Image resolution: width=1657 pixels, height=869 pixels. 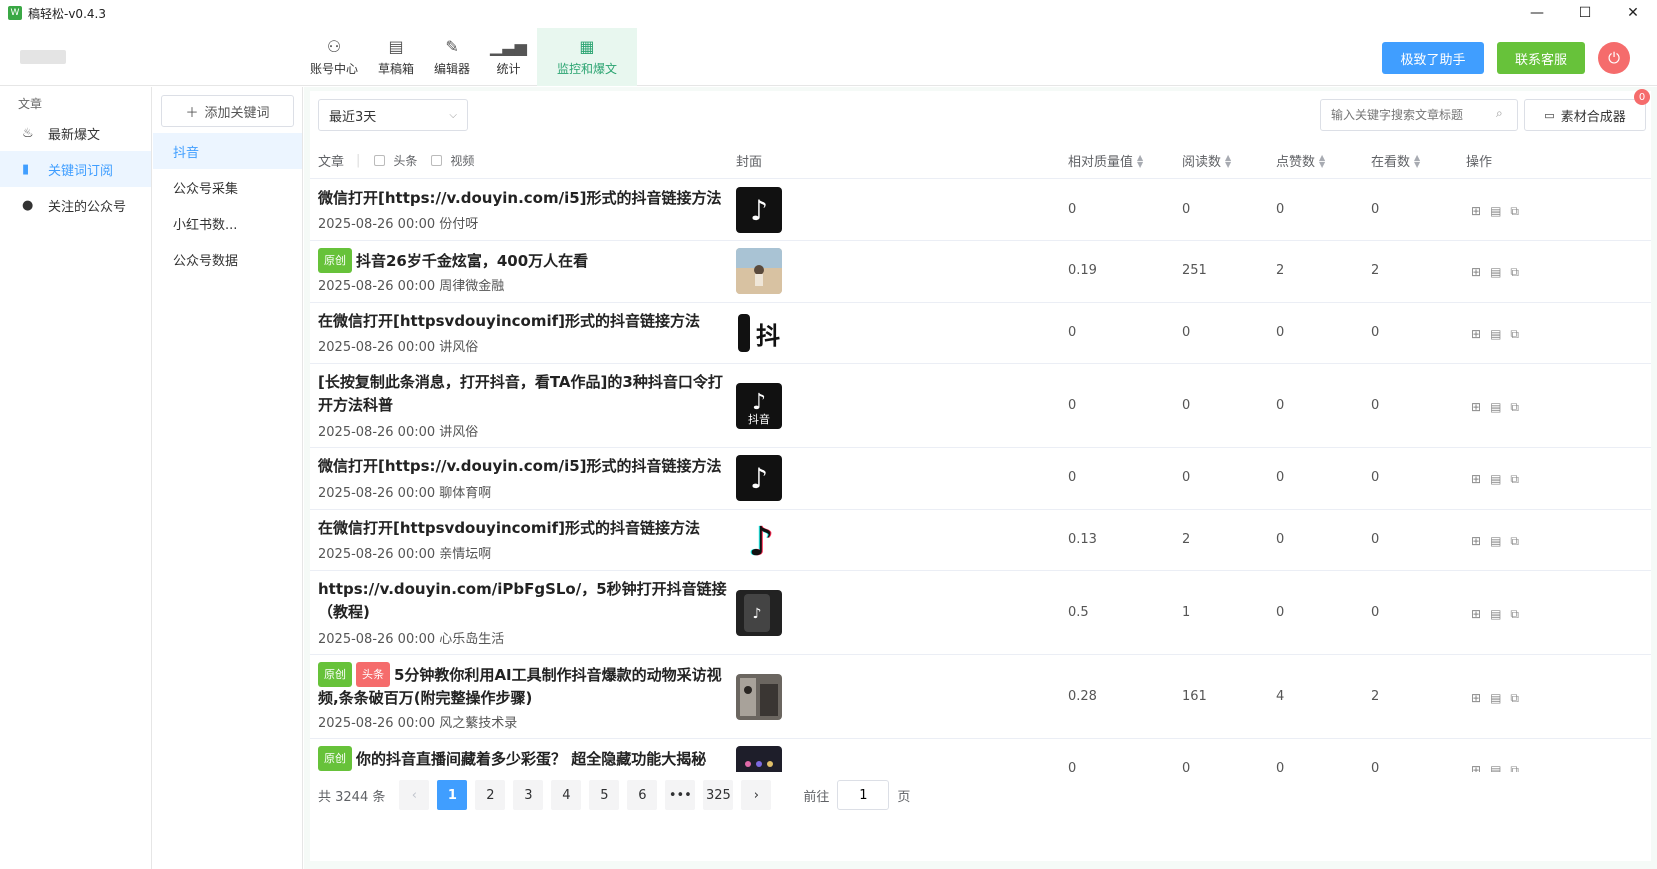 What do you see at coordinates (1300, 160) in the screenshot?
I see `col-likes: 点赞数 ▲ ▼` at bounding box center [1300, 160].